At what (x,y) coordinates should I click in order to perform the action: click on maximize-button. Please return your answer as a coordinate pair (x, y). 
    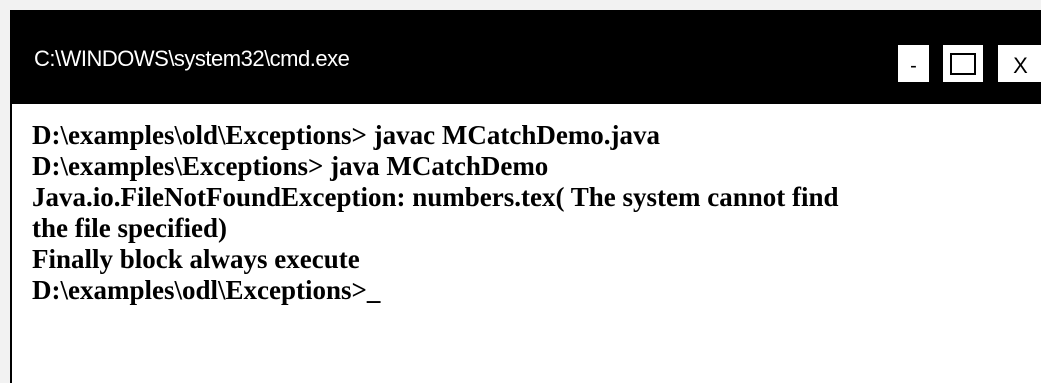
    Looking at the image, I should click on (963, 63).